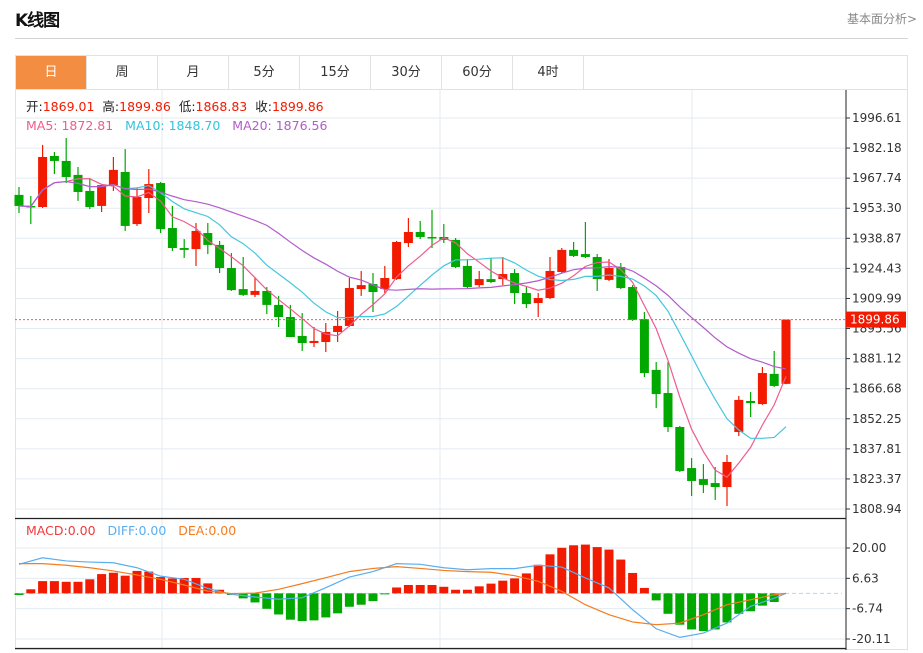  I want to click on price-tick-label: 1808.94, so click(877, 509).